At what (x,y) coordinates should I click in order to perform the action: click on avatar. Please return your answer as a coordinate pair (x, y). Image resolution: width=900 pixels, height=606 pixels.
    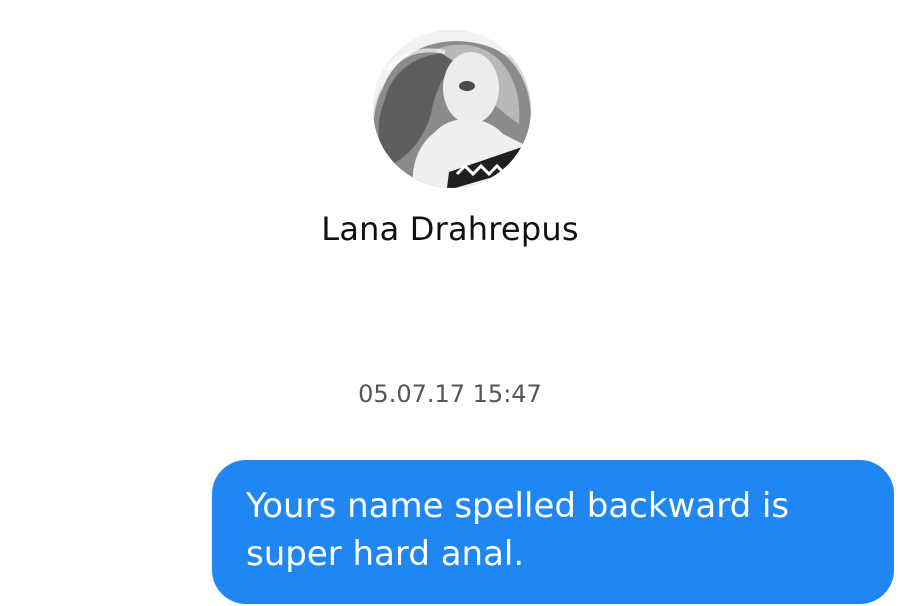
    Looking at the image, I should click on (452, 109).